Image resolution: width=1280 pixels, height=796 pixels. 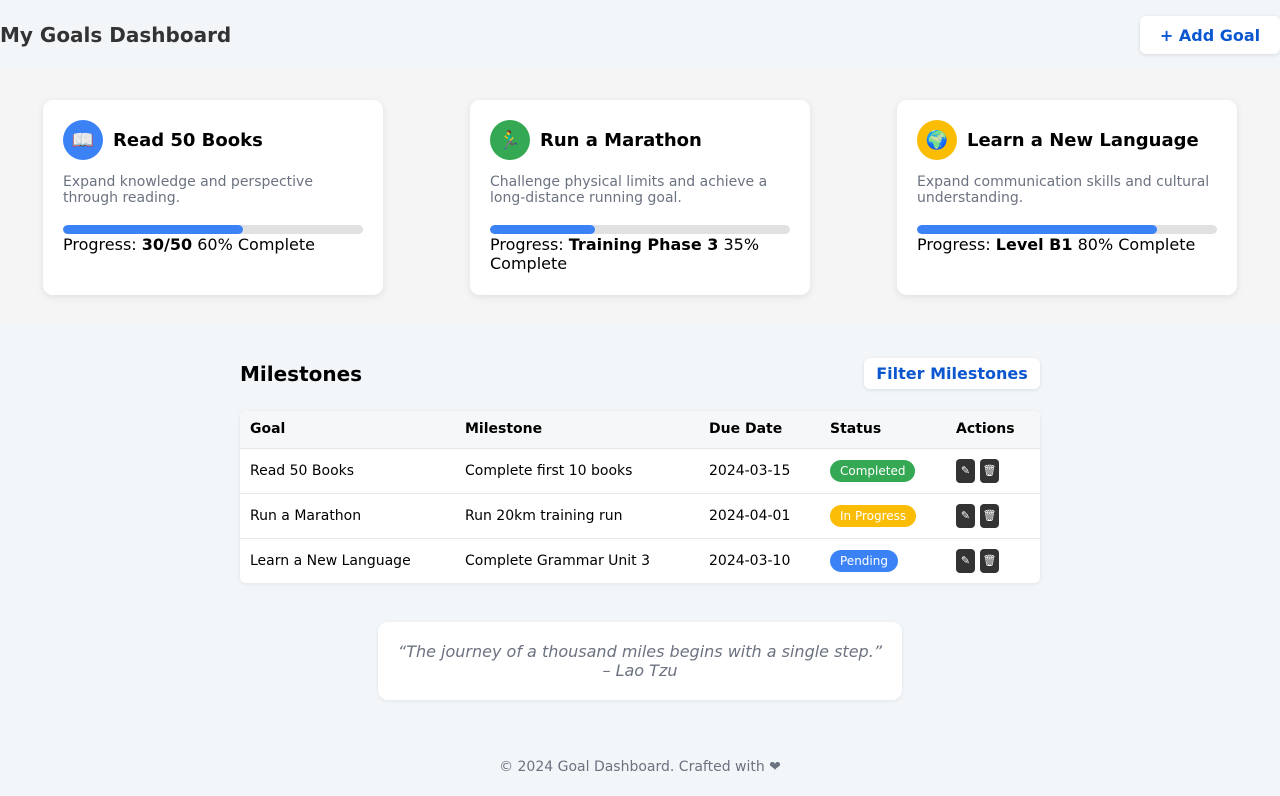 I want to click on cell-milestone: Complete first 10 books, so click(x=577, y=470).